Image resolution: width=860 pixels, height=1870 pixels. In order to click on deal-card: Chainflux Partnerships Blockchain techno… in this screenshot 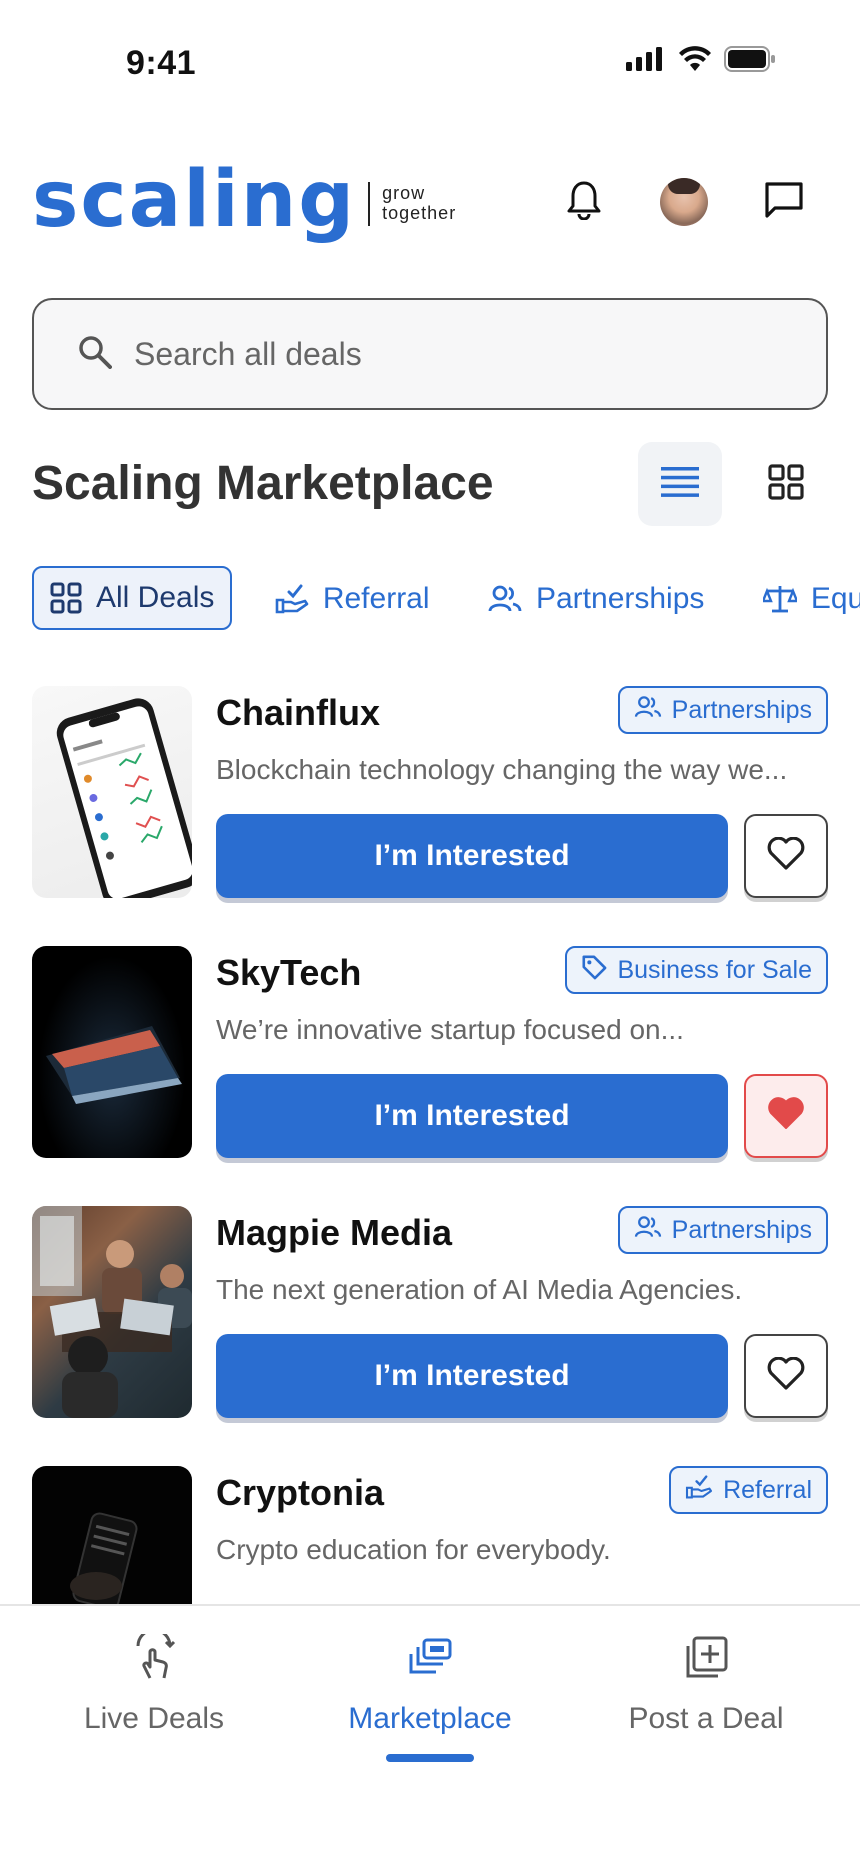, I will do `click(430, 816)`.